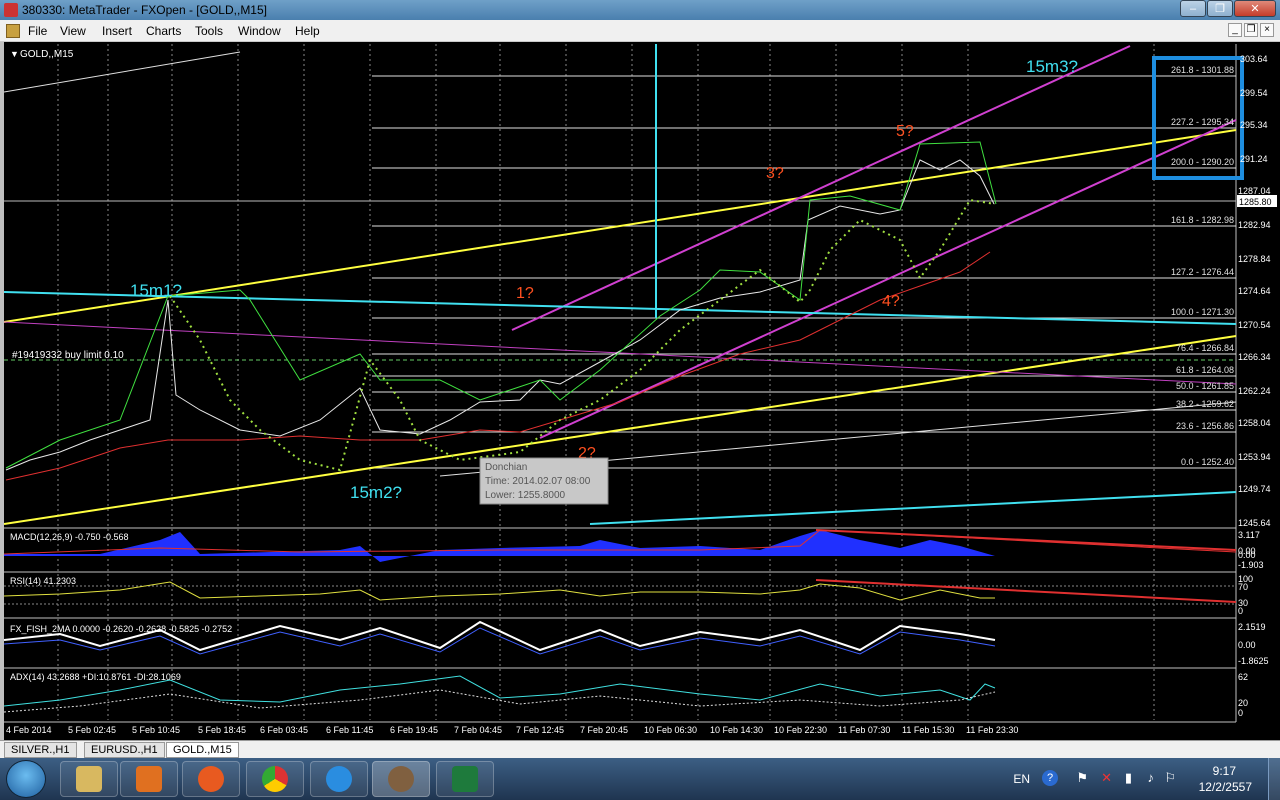 Image resolution: width=1280 pixels, height=800 pixels. I want to click on taskbar-explorer, so click(89, 779).